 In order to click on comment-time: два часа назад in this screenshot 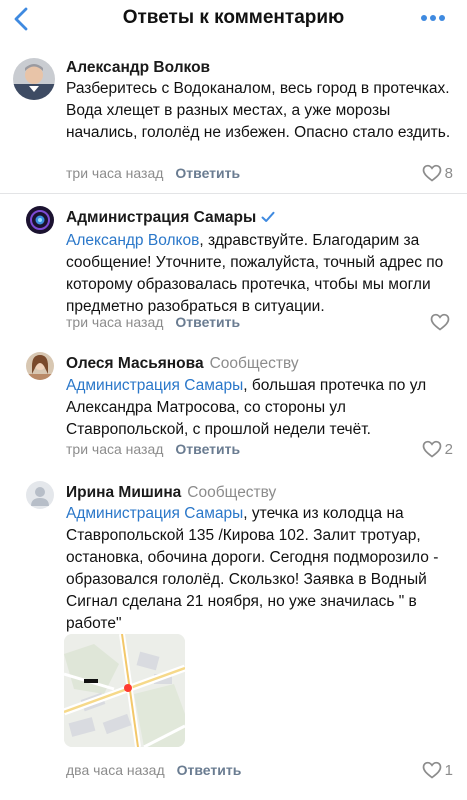, I will do `click(115, 770)`.